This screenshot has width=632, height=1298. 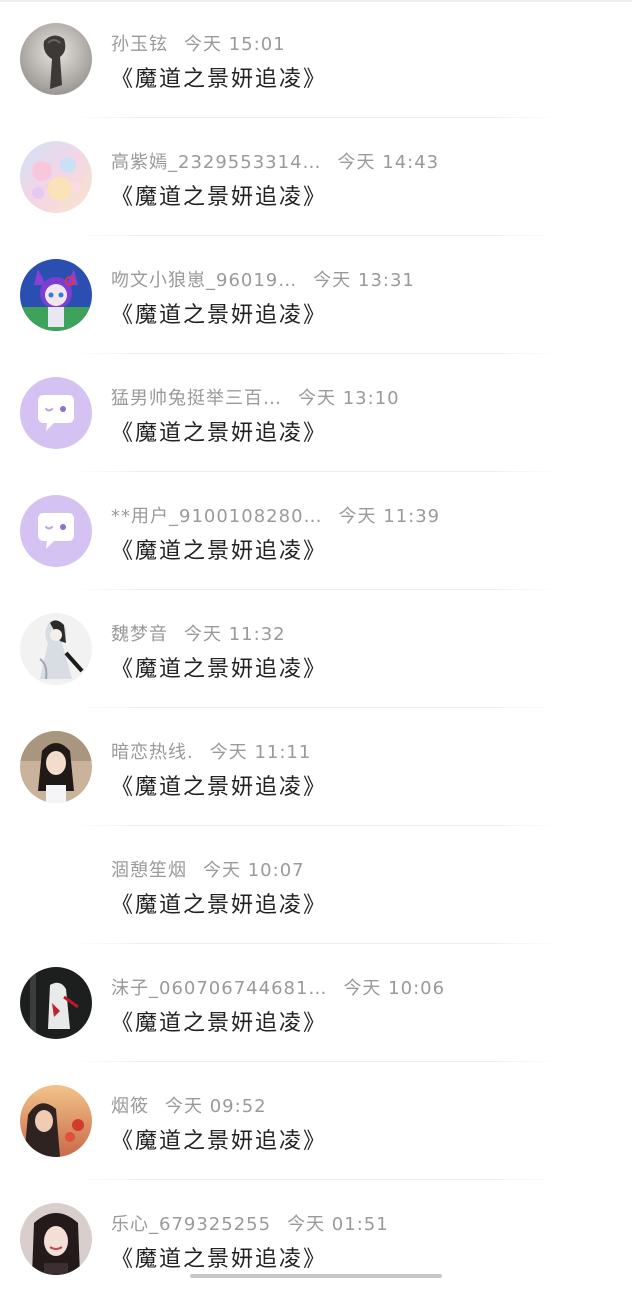 I want to click on sender-name: 孙玉铉, so click(x=139, y=44).